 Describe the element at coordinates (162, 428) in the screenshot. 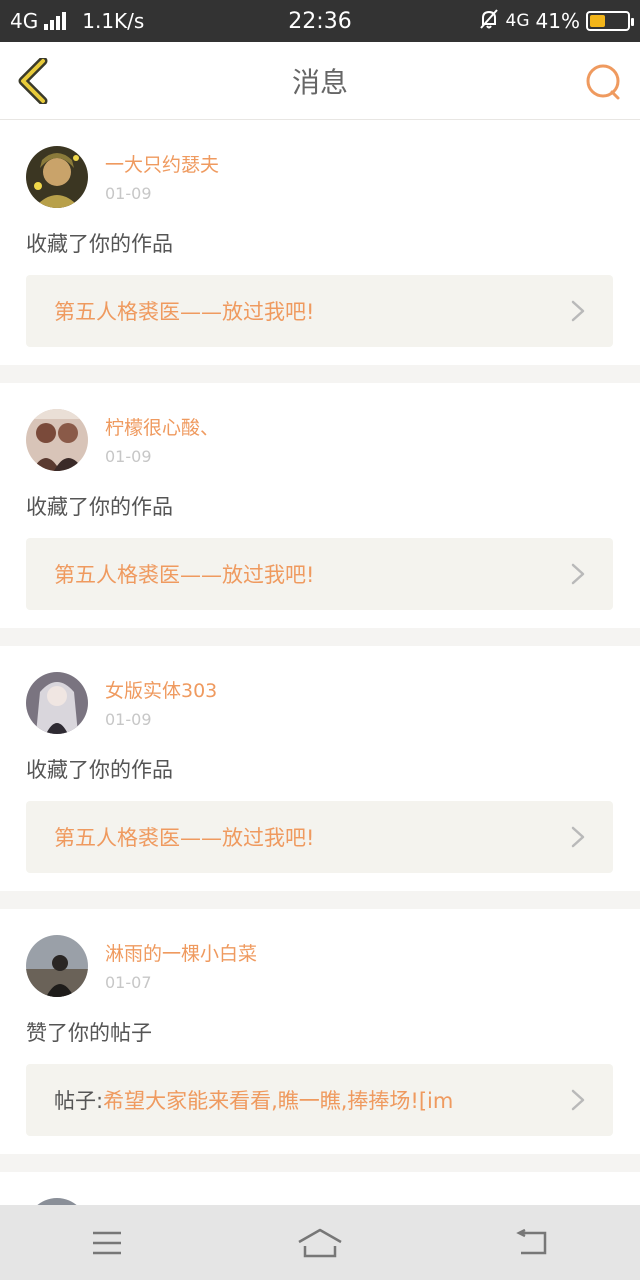

I see `username: 柠檬很心酸、` at that location.